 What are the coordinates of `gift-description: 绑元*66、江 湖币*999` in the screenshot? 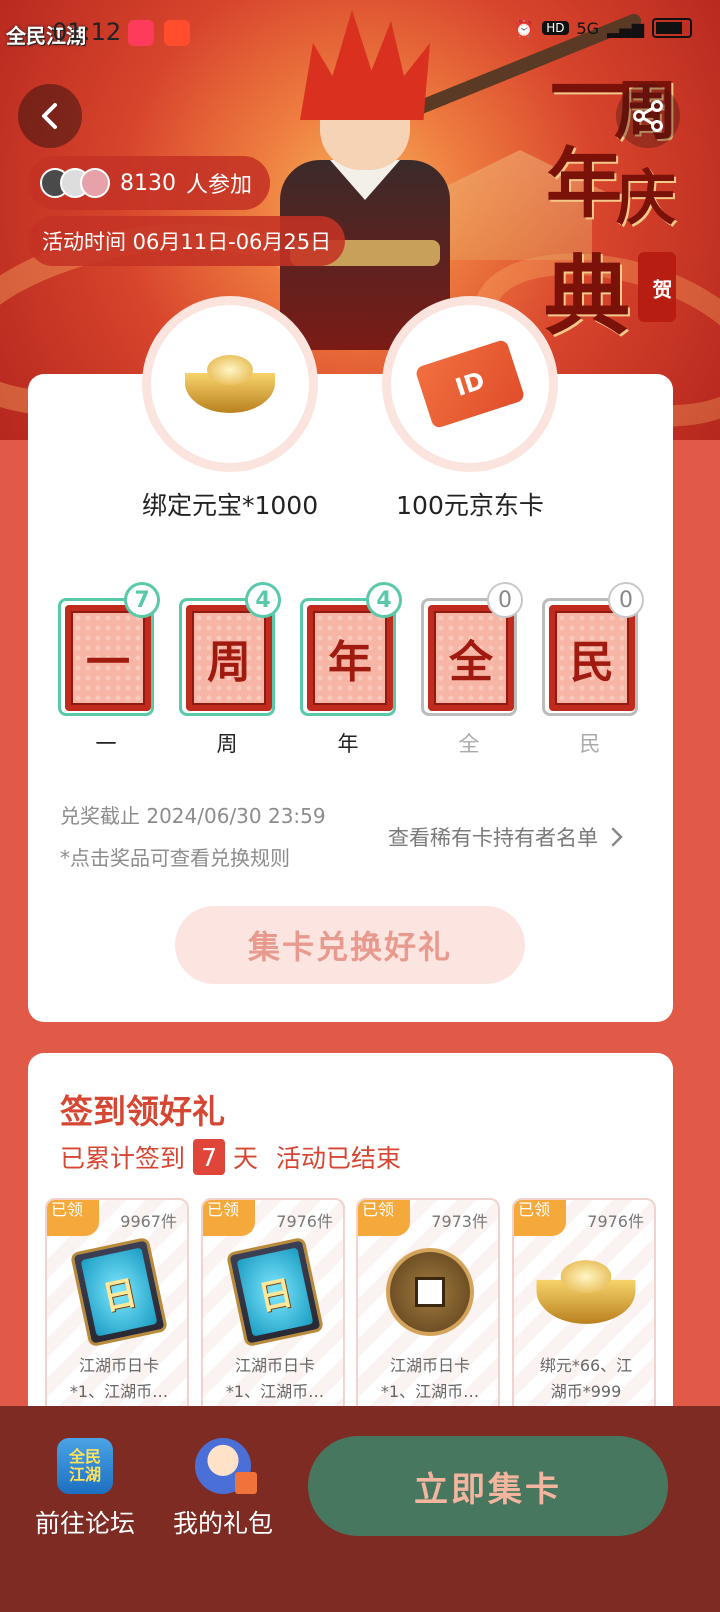 It's located at (586, 1378).